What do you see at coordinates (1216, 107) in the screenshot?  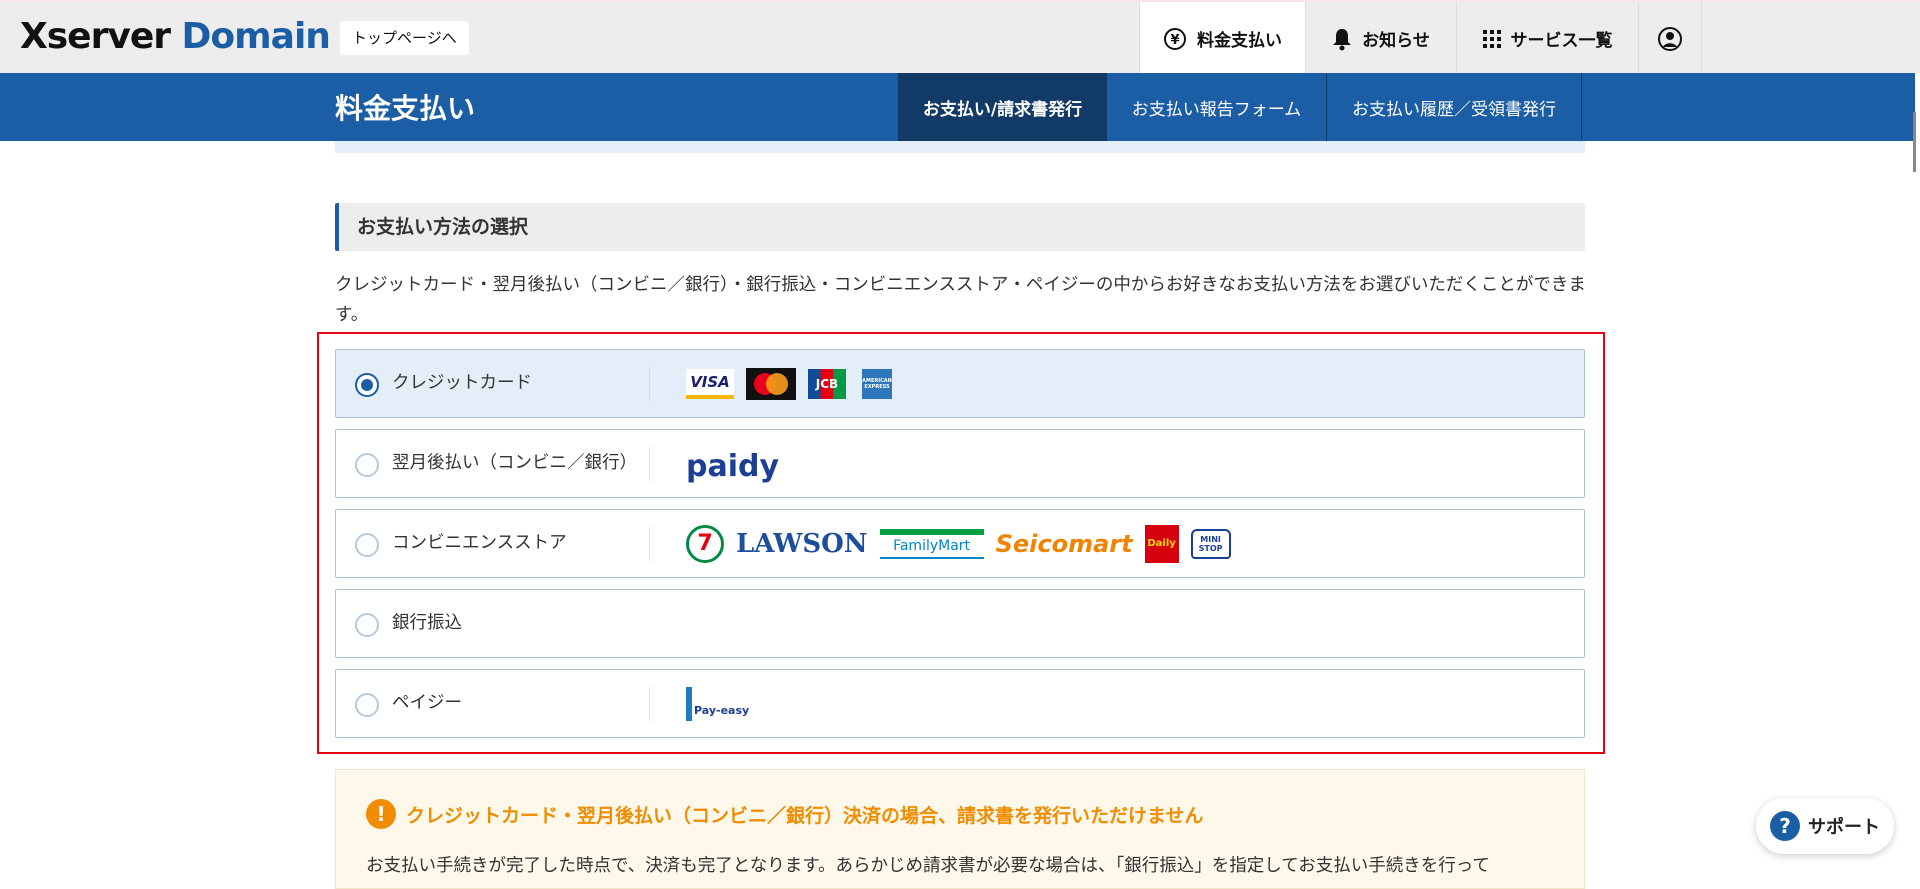 I see `tab-payment-report: お支払い報告フォーム` at bounding box center [1216, 107].